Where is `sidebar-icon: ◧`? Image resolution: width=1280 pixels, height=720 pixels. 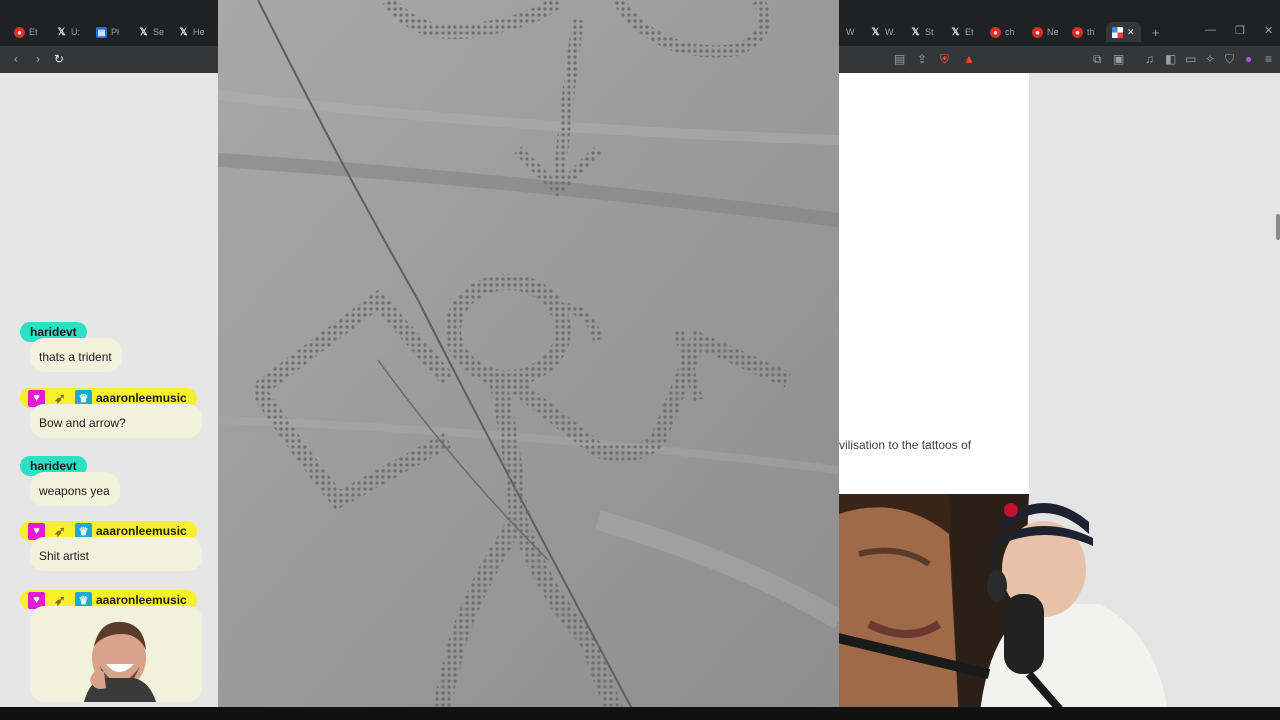 sidebar-icon: ◧ is located at coordinates (1170, 59).